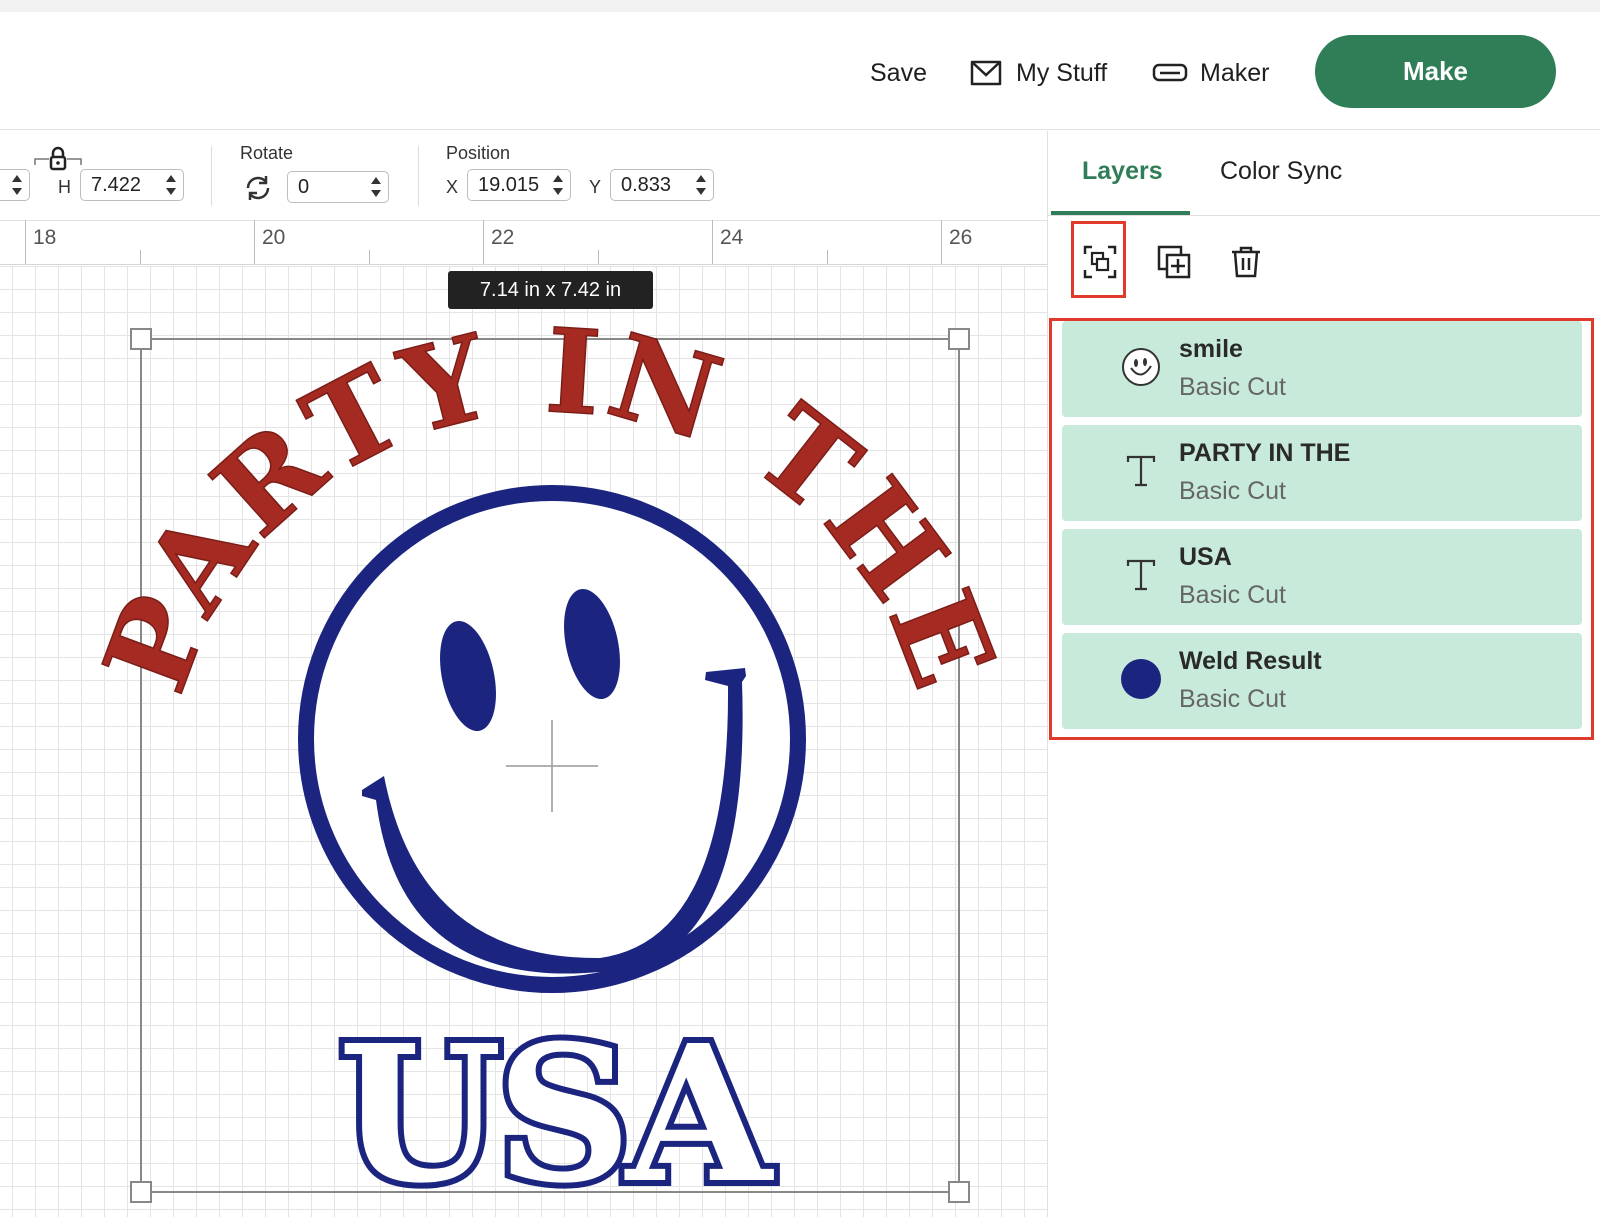  What do you see at coordinates (523, 242) in the screenshot?
I see `horizontal-ruler: 18 20 22 24 26` at bounding box center [523, 242].